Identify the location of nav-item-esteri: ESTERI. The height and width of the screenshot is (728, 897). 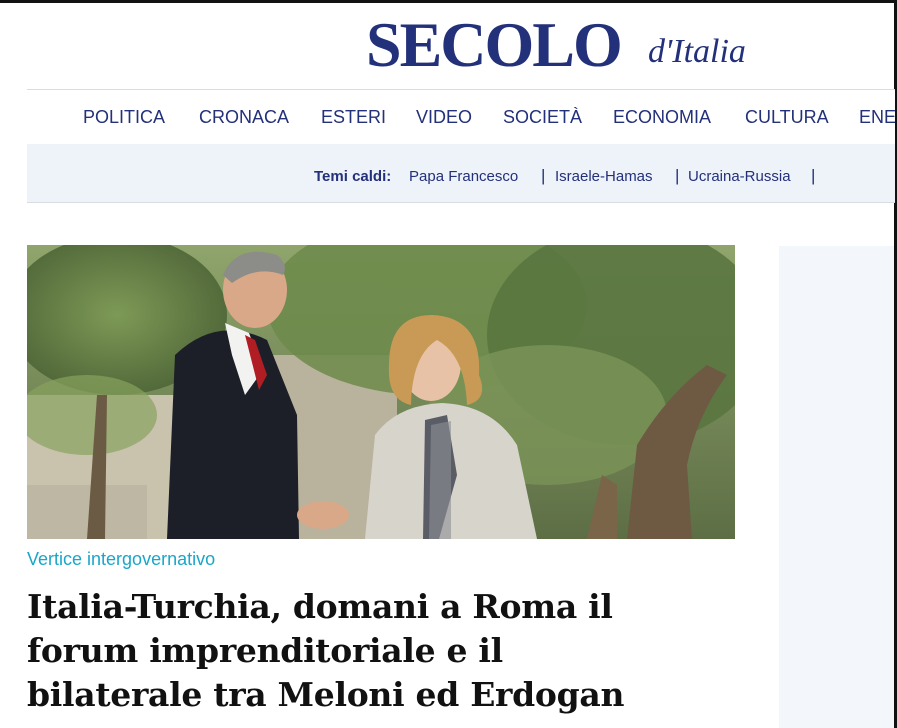
(353, 117).